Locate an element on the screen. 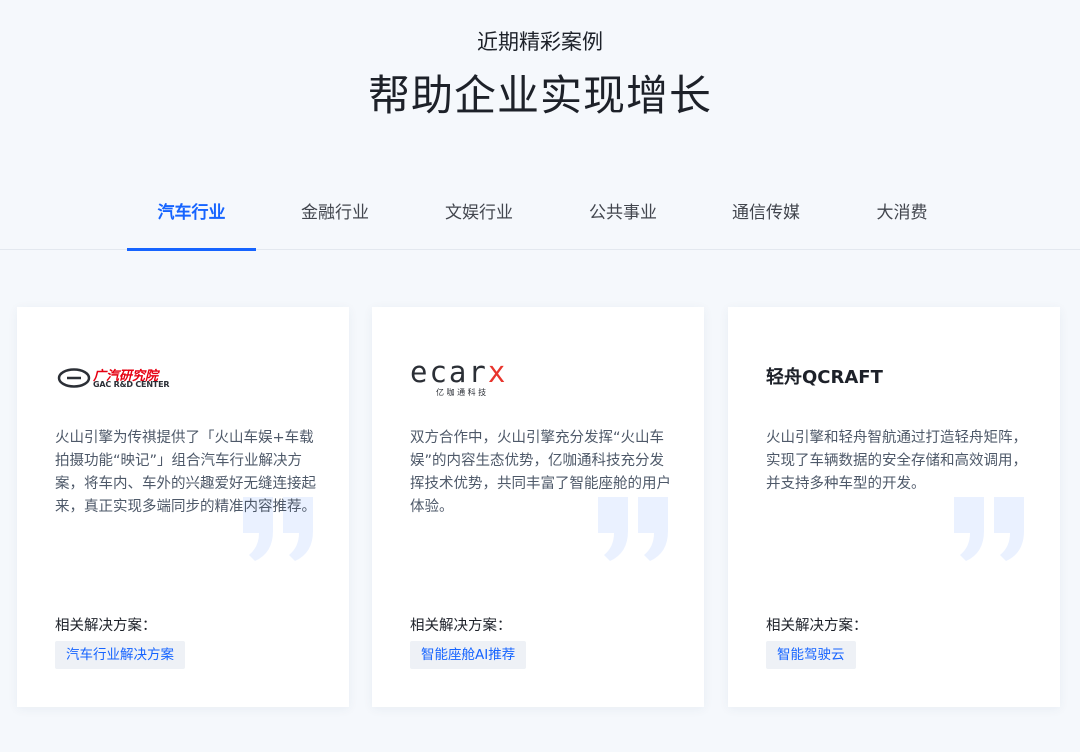 This screenshot has height=752, width=1080. ecarx-logo: ecarx 亿 咖 通 科 技 is located at coordinates (475, 377).